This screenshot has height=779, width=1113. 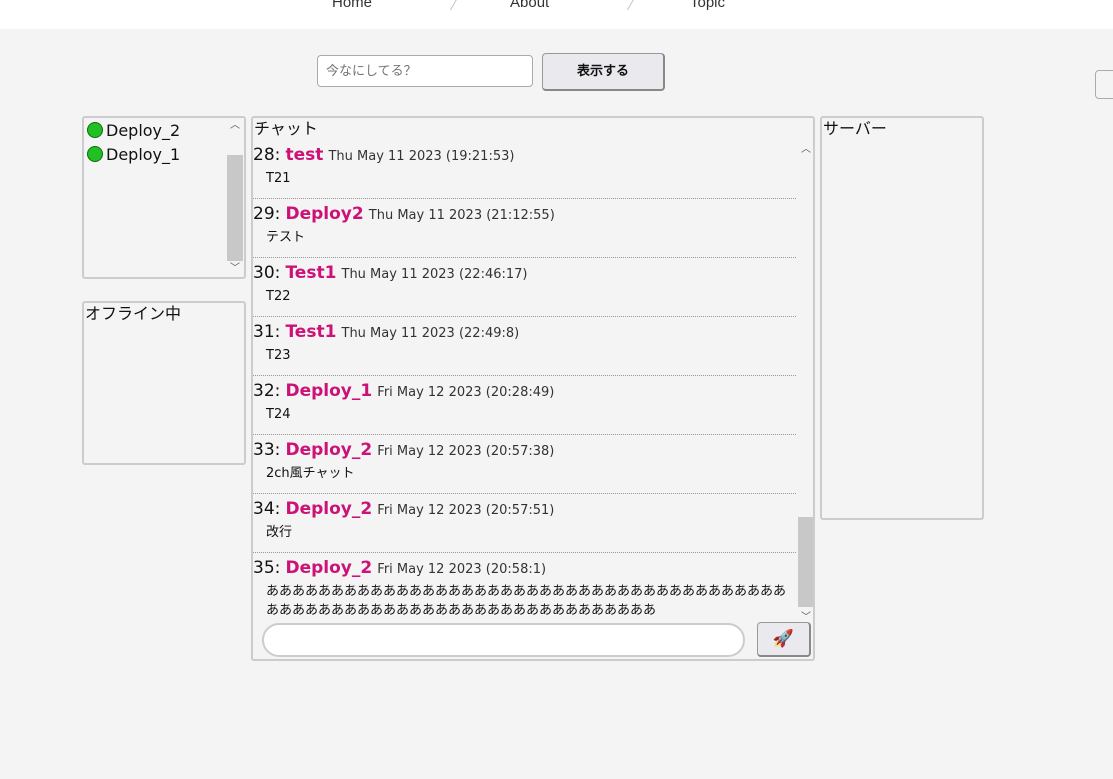 I want to click on message-date: Fri May 12 2023 (20:58:1), so click(x=462, y=569).